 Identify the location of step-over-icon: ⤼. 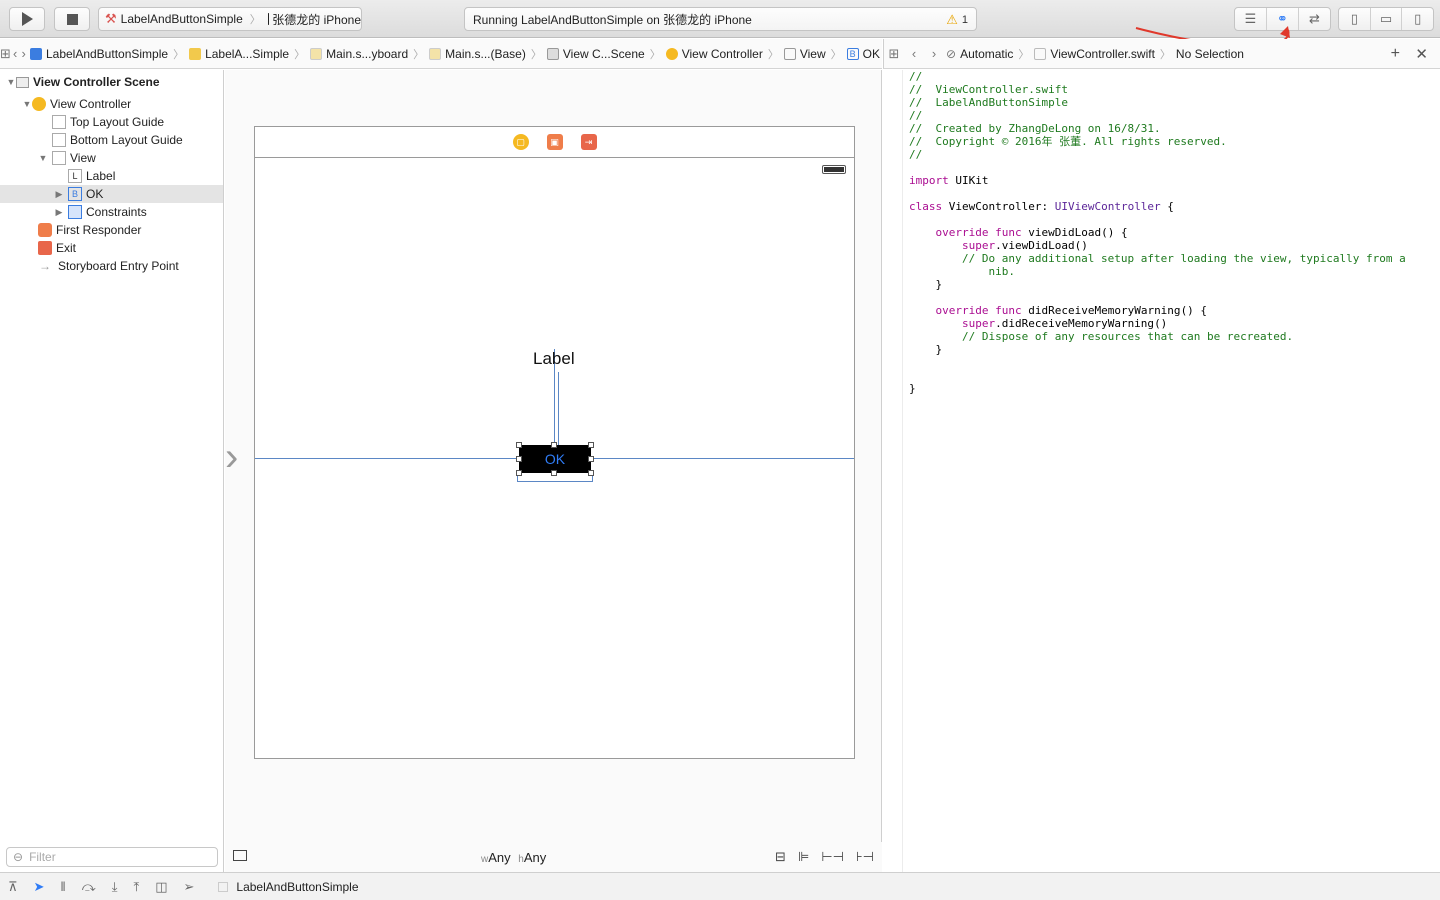
(89, 887).